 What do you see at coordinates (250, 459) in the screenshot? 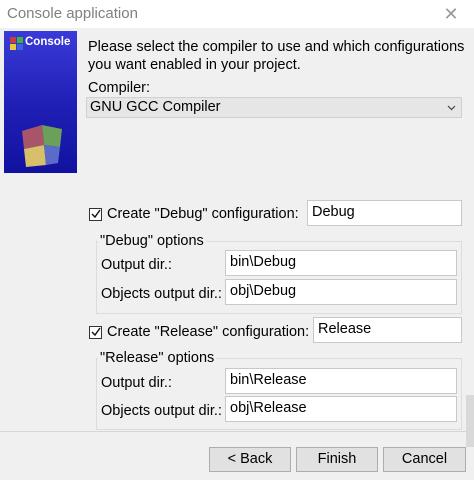
I see `back-button: < Back` at bounding box center [250, 459].